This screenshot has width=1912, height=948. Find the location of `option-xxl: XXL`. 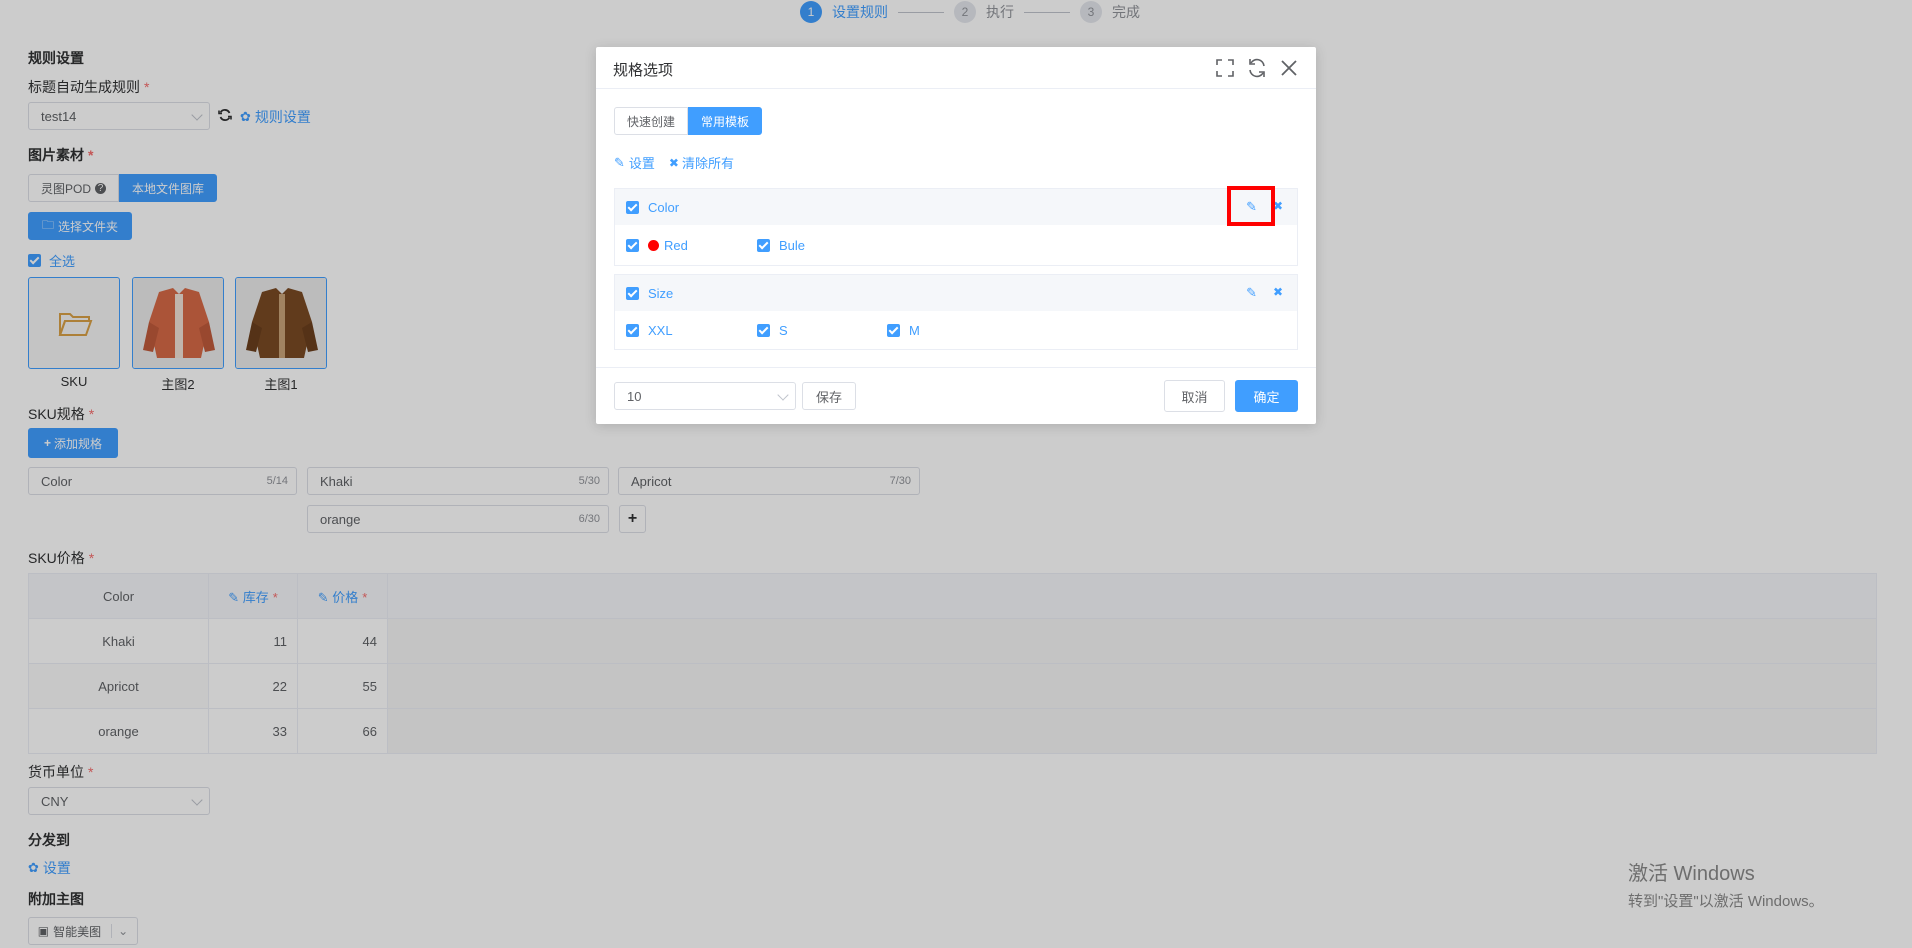

option-xxl: XXL is located at coordinates (649, 330).